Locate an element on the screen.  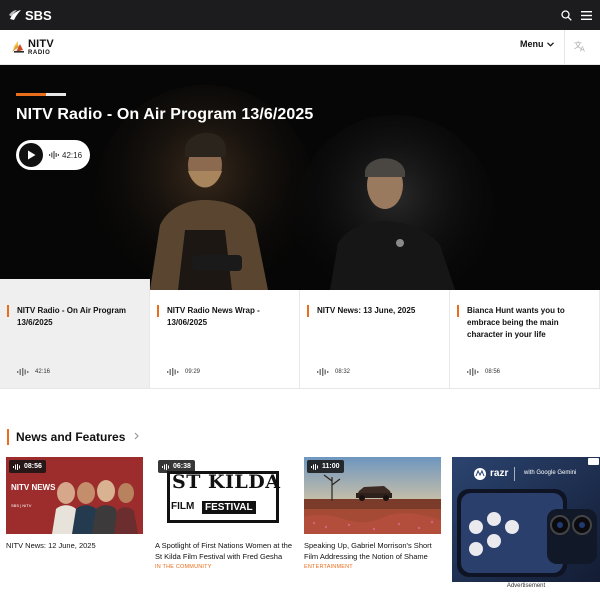
chevron-down-icon is located at coordinates (550, 44).